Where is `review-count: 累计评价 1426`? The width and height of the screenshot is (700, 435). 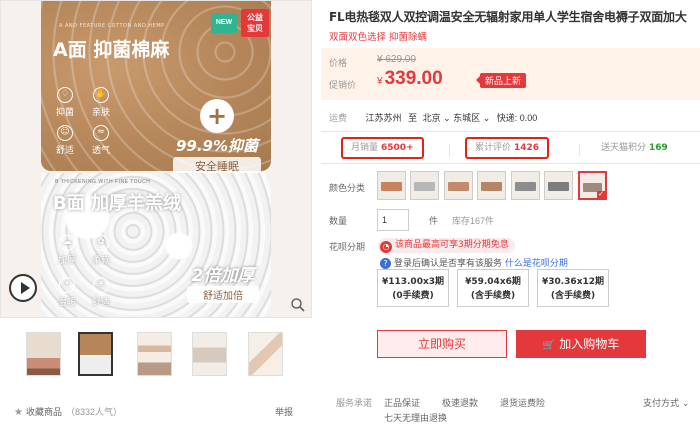
review-count: 累计评价 1426 is located at coordinates (507, 148).